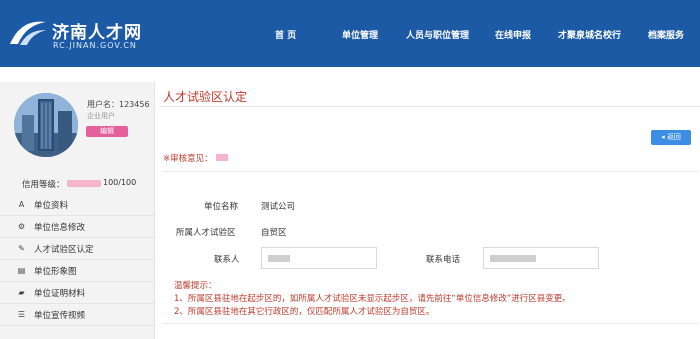  What do you see at coordinates (118, 104) in the screenshot?
I see `username-label: 用户名：123456` at bounding box center [118, 104].